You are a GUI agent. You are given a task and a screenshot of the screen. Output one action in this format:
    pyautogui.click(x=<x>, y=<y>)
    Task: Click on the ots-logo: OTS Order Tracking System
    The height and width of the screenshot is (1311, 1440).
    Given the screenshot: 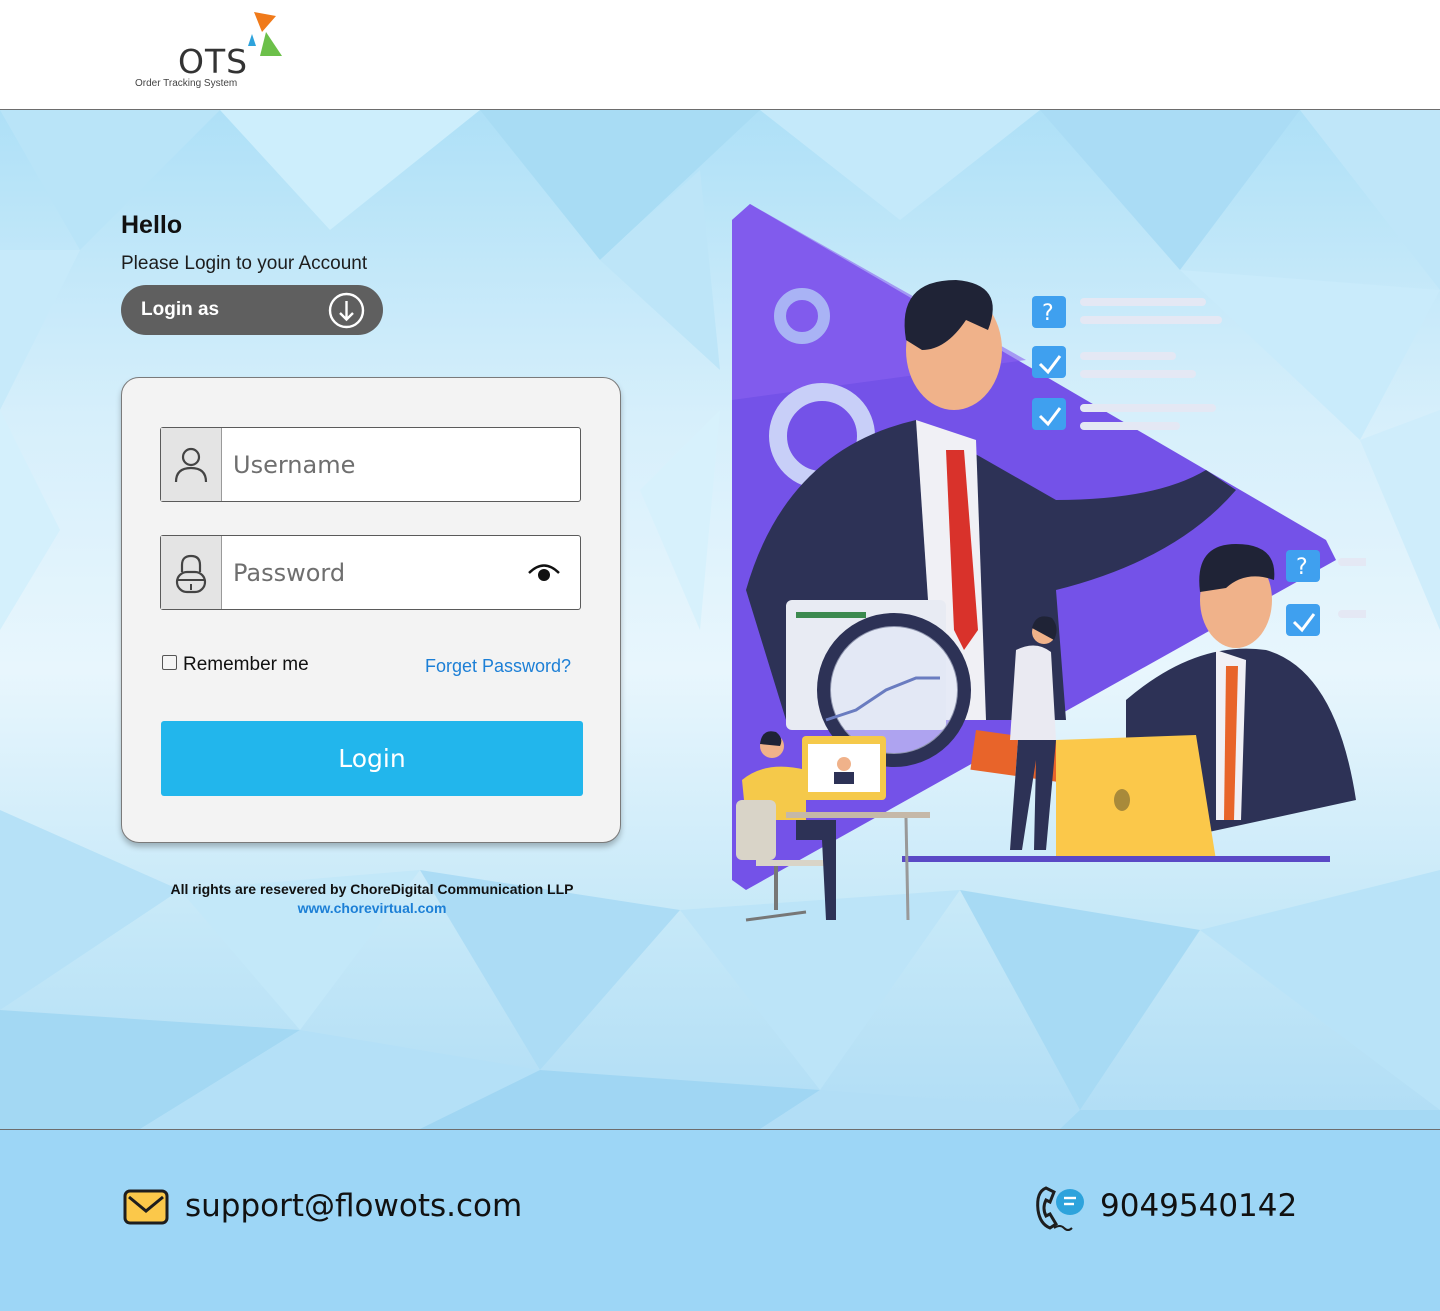 What is the action you would take?
    pyautogui.click(x=212, y=52)
    